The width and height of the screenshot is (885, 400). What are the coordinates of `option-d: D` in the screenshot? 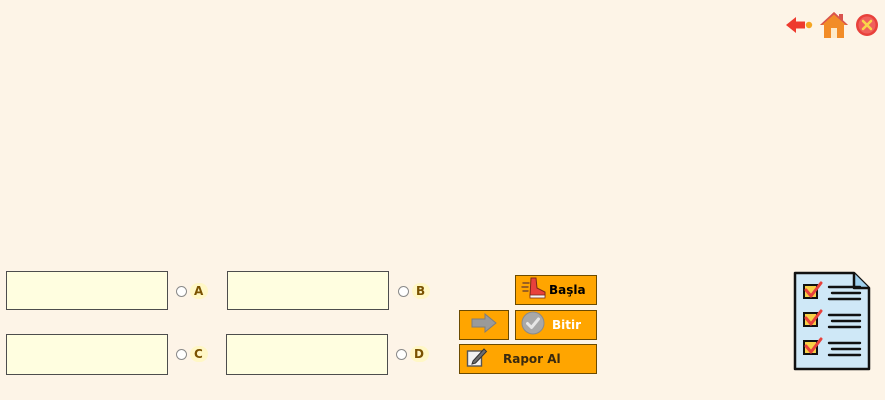 It's located at (412, 354).